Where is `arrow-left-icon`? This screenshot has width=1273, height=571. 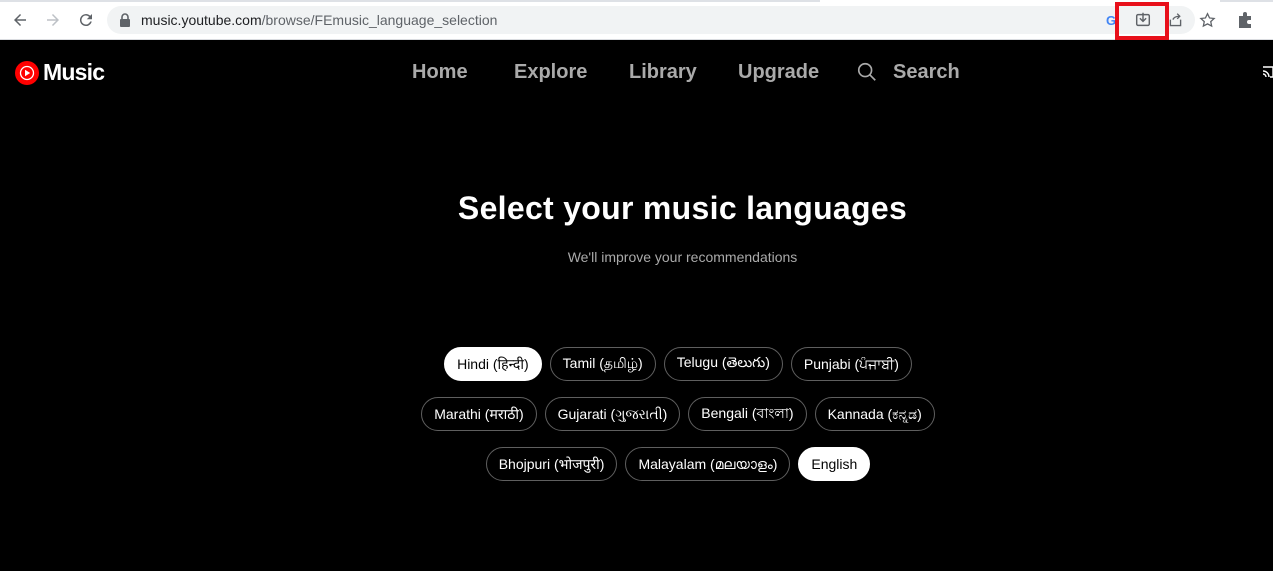 arrow-left-icon is located at coordinates (20, 20).